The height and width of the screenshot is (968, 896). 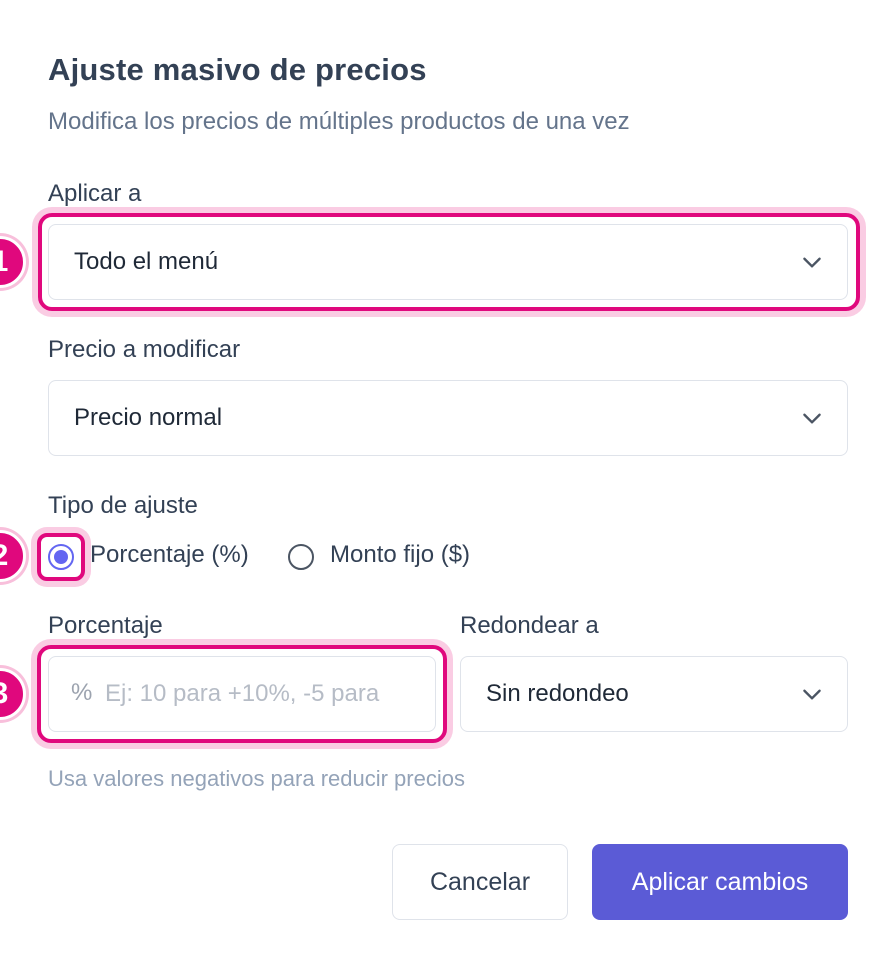 What do you see at coordinates (529, 625) in the screenshot?
I see `rounding-label: Redondear a` at bounding box center [529, 625].